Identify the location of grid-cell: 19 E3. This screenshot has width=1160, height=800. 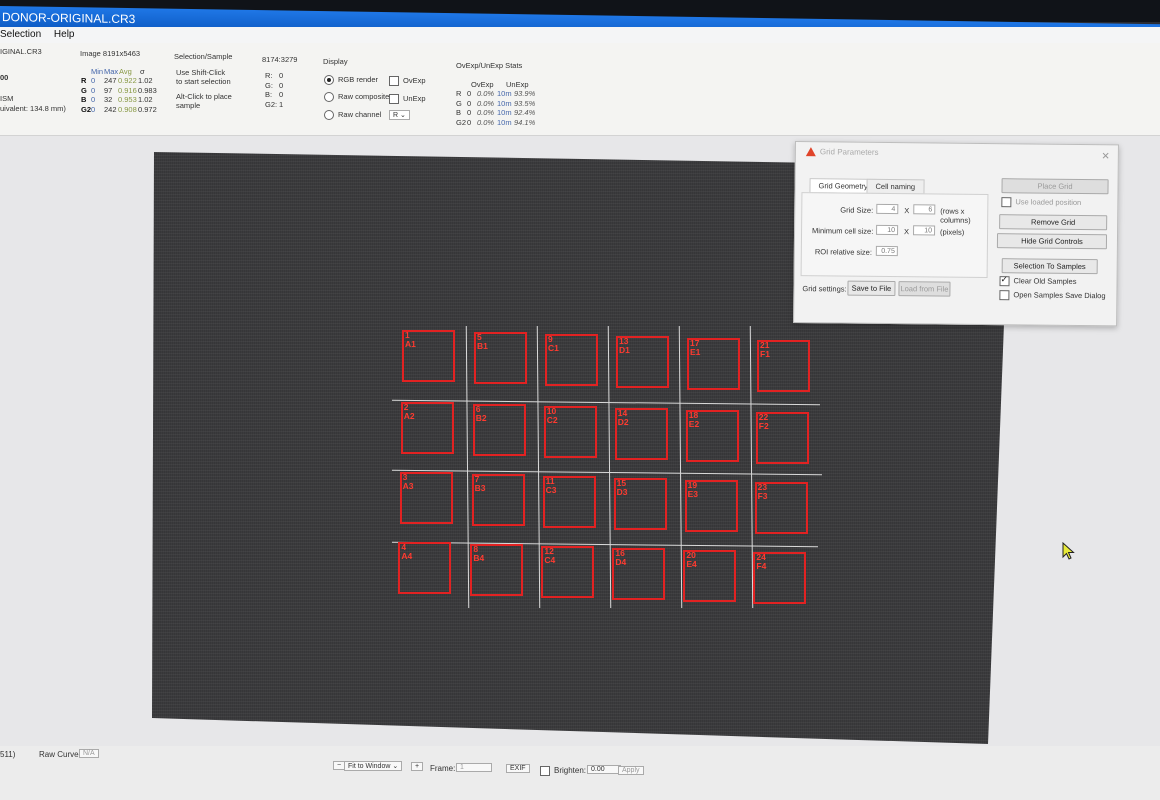
(711, 506).